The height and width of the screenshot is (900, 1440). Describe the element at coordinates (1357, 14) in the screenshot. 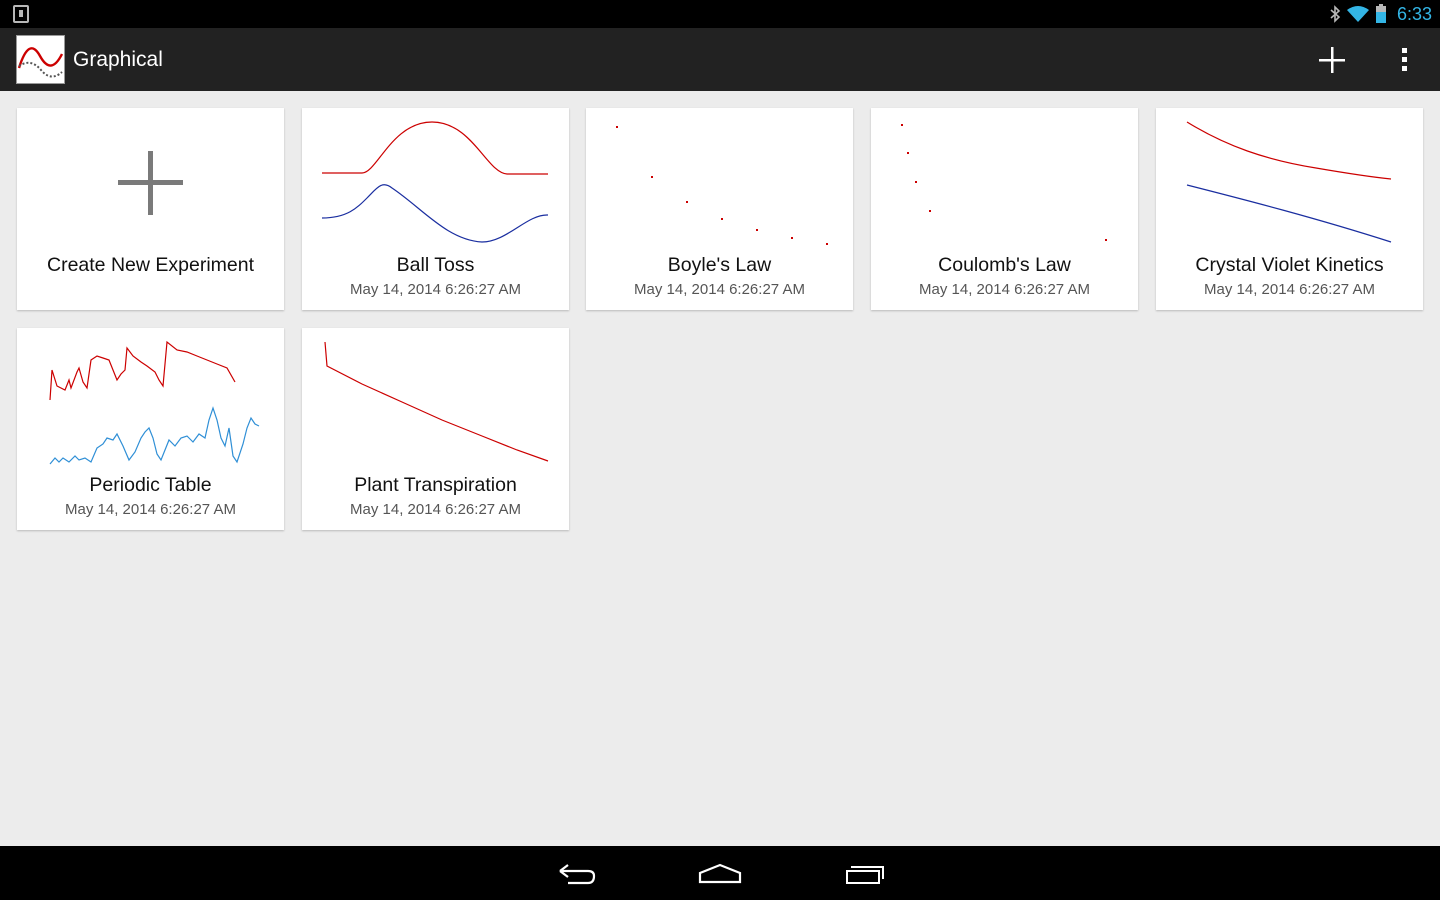

I see `wifi-icon` at that location.